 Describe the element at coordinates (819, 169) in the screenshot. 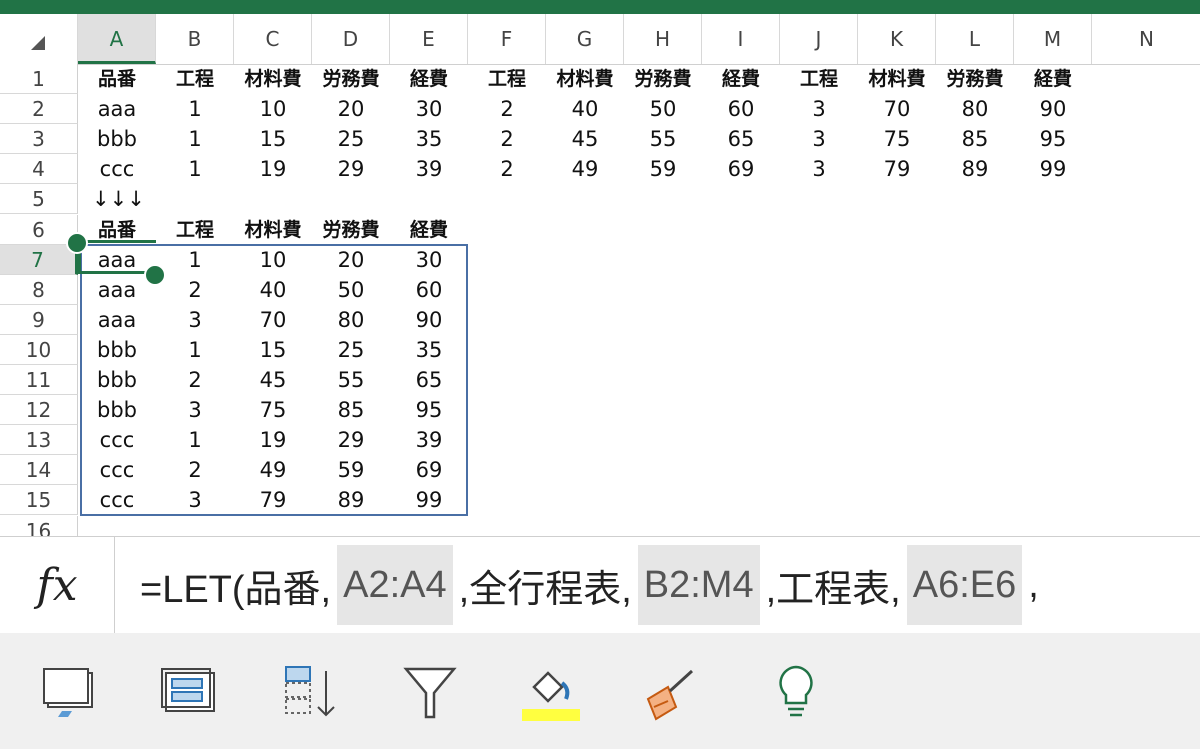

I see `cell-j4: 3` at that location.